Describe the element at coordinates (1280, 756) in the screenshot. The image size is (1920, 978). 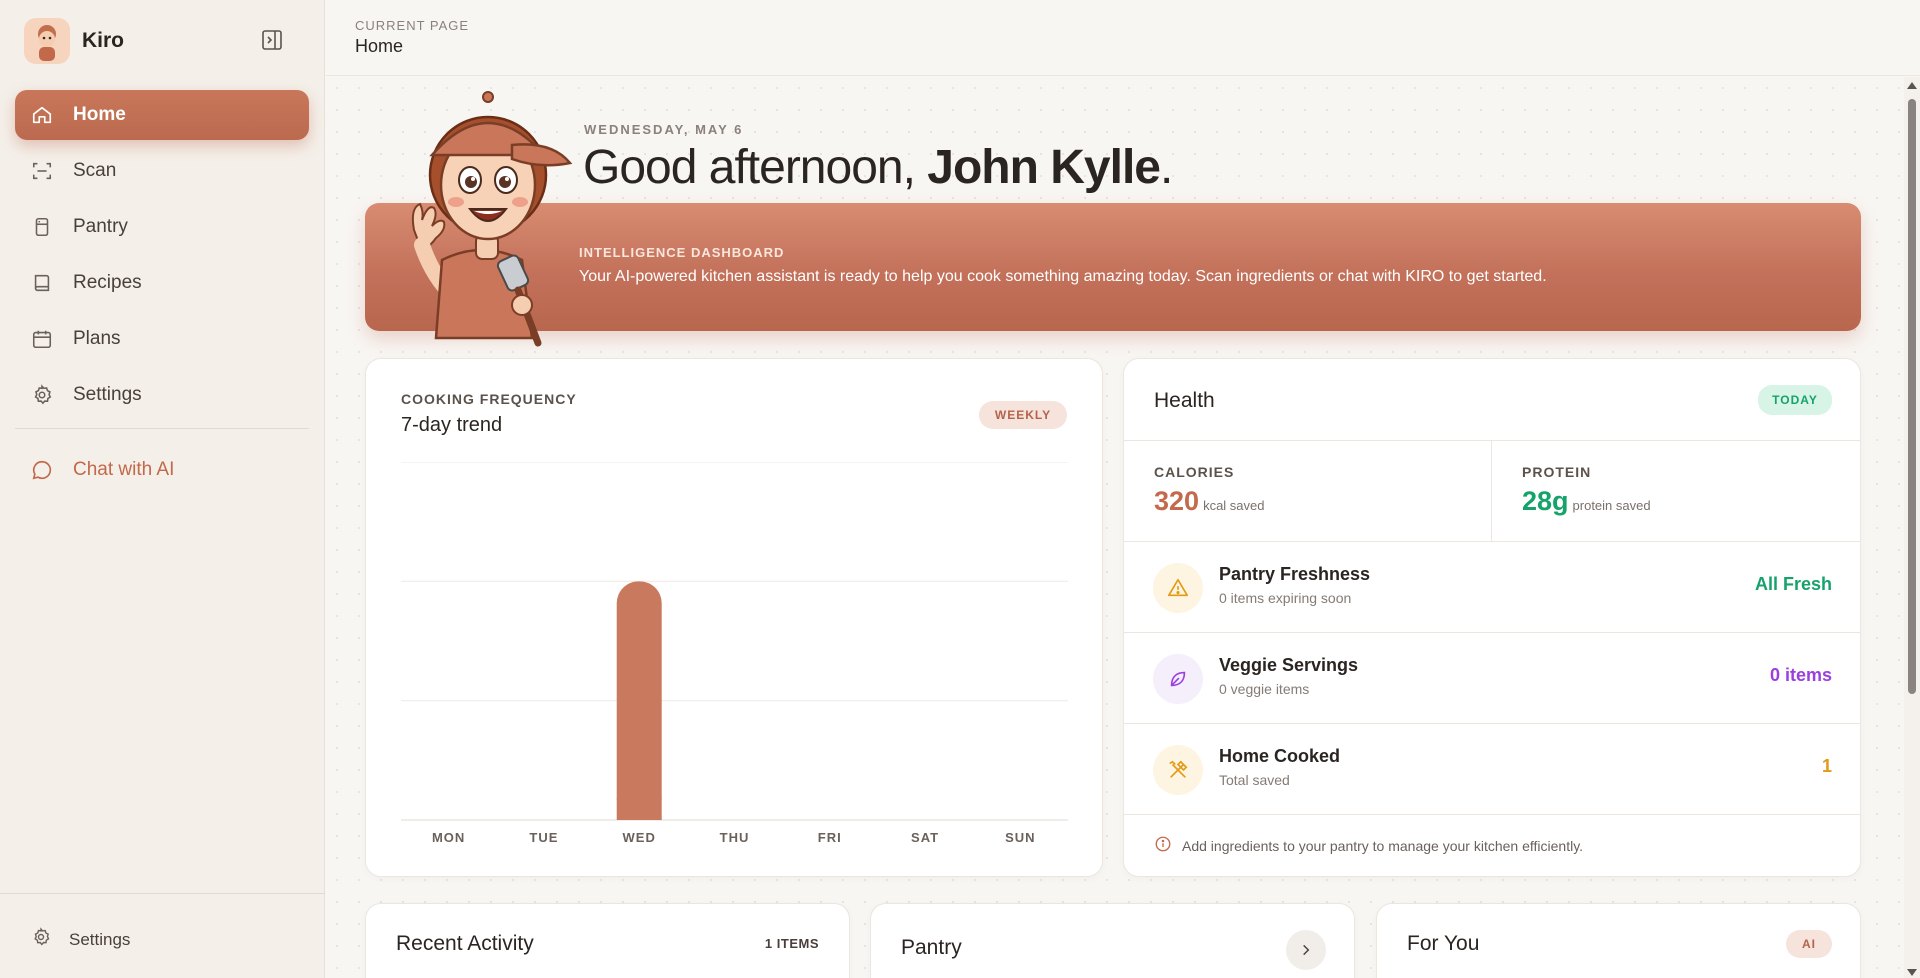
I see `row-title: Home Cooked` at that location.